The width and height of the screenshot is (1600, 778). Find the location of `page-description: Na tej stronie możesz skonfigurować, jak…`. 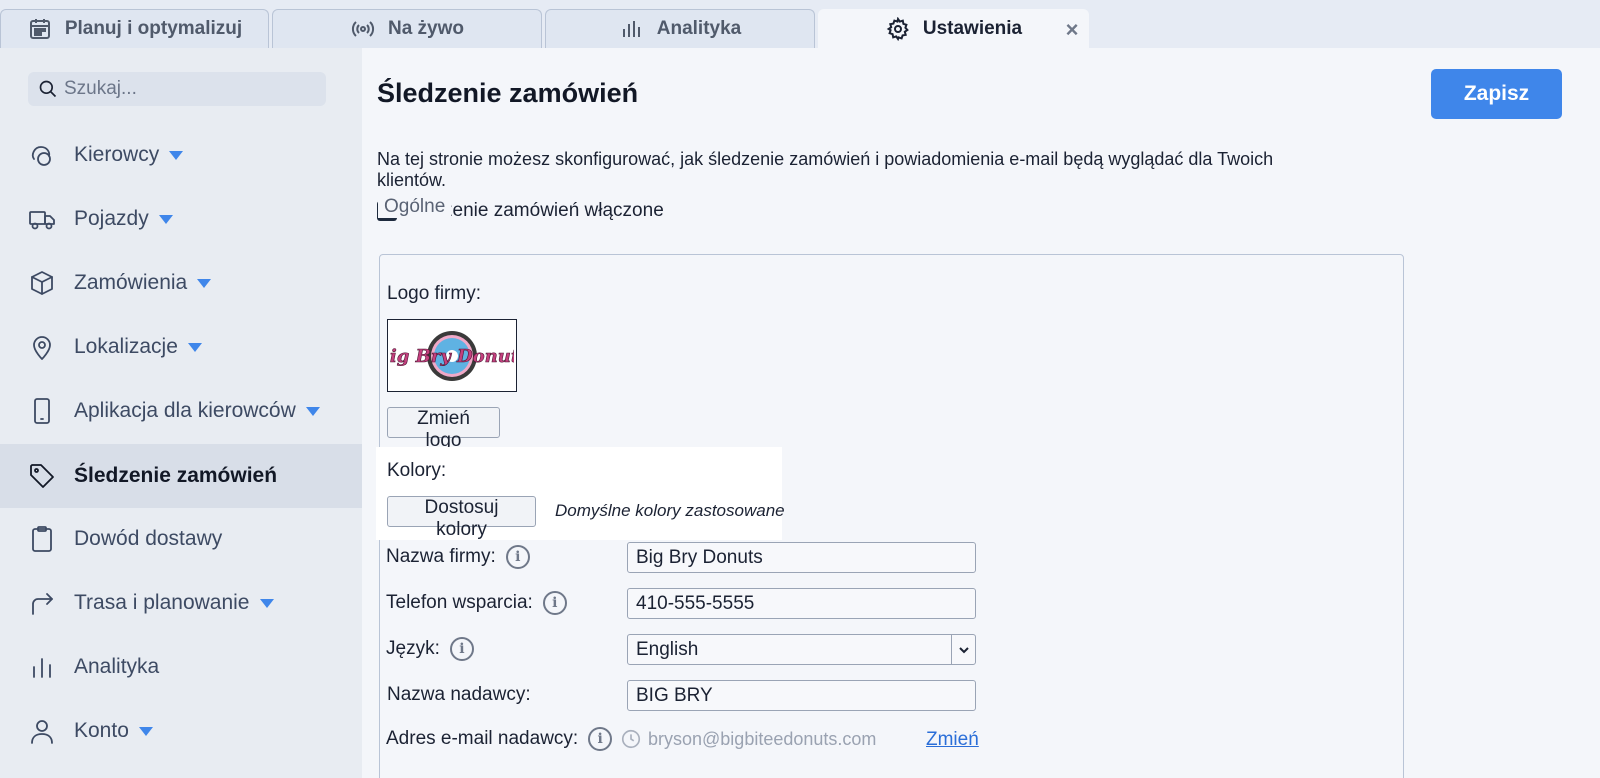

page-description: Na tej stronie możesz skonfigurować, jak… is located at coordinates (825, 169).